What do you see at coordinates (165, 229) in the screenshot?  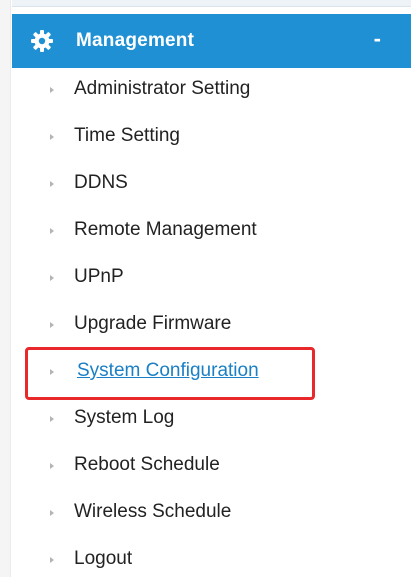 I see `menu-item-label: Remote Management` at bounding box center [165, 229].